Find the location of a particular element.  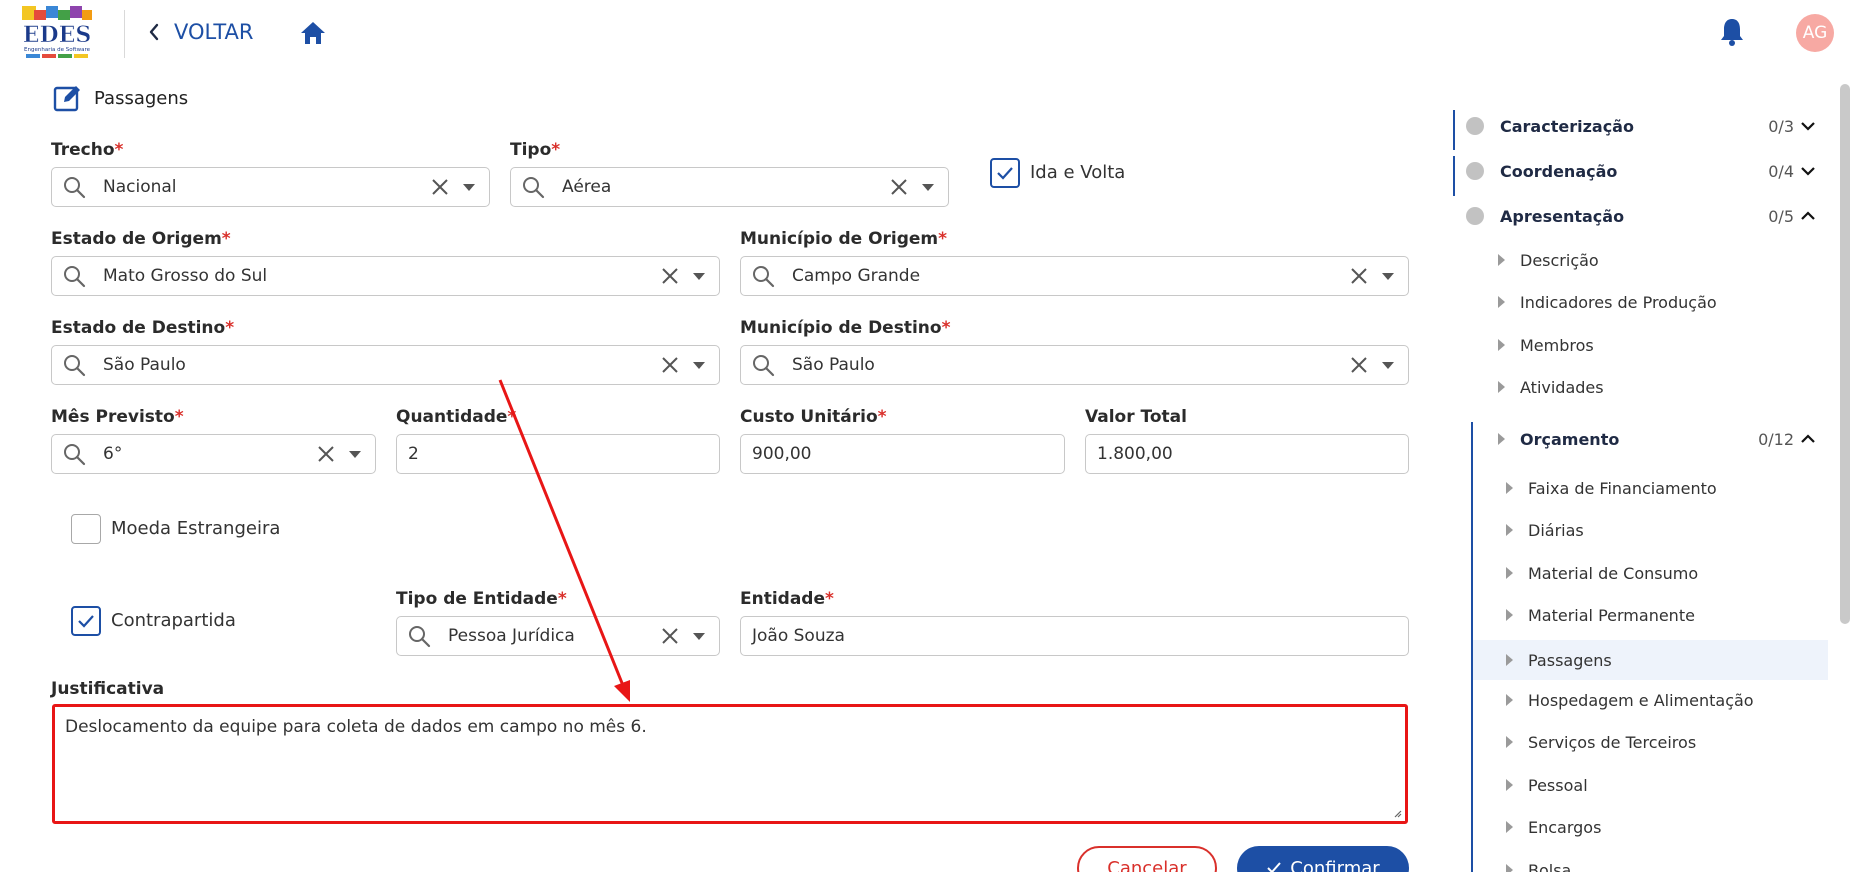

municipio-origem-select: Campo Grande is located at coordinates (1074, 276).